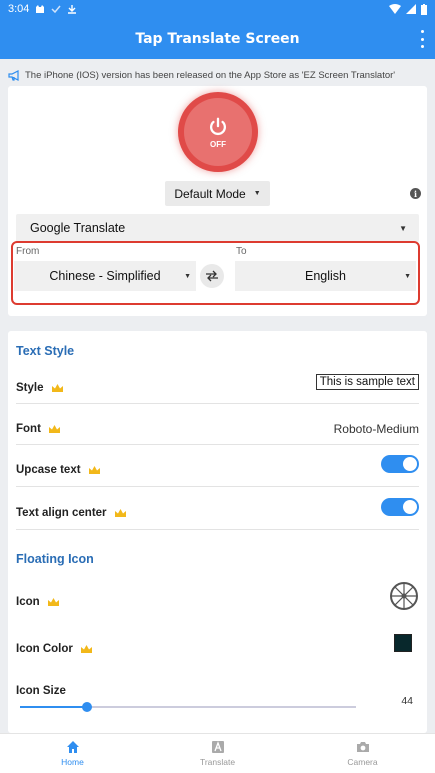 The width and height of the screenshot is (435, 773). What do you see at coordinates (40, 9) in the screenshot?
I see `cat-icon` at bounding box center [40, 9].